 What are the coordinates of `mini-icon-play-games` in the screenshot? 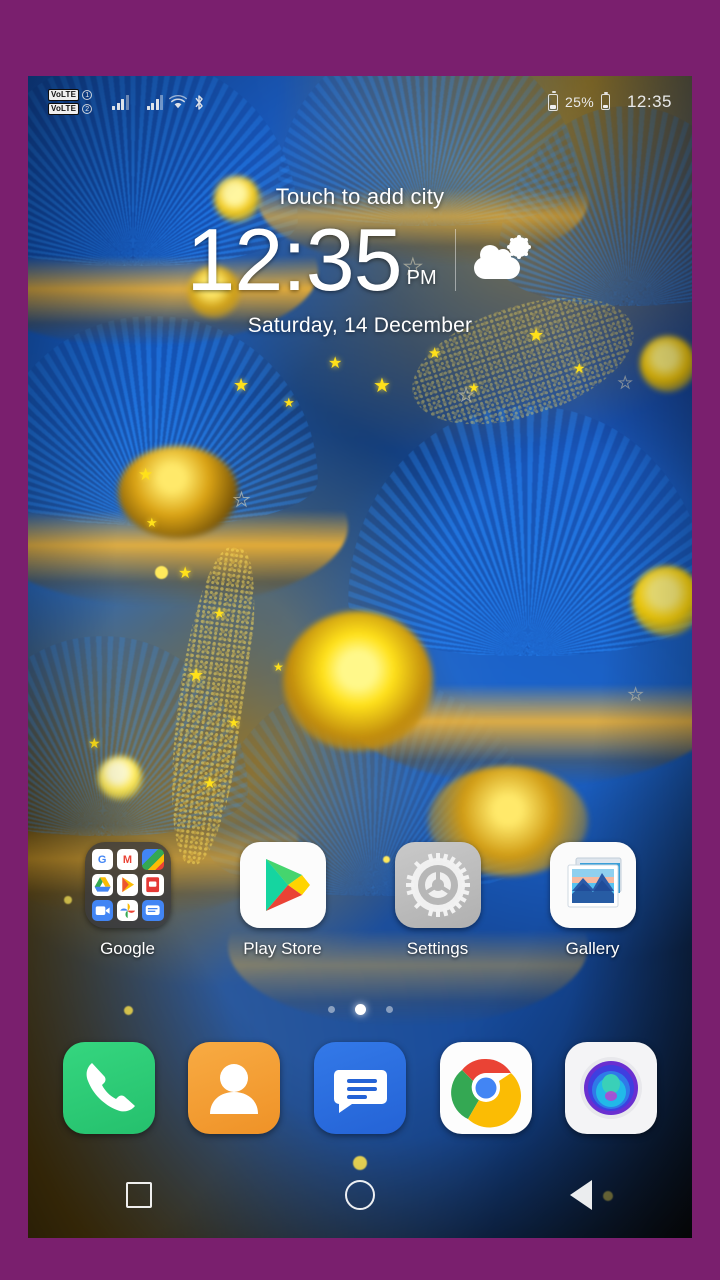 It's located at (127, 885).